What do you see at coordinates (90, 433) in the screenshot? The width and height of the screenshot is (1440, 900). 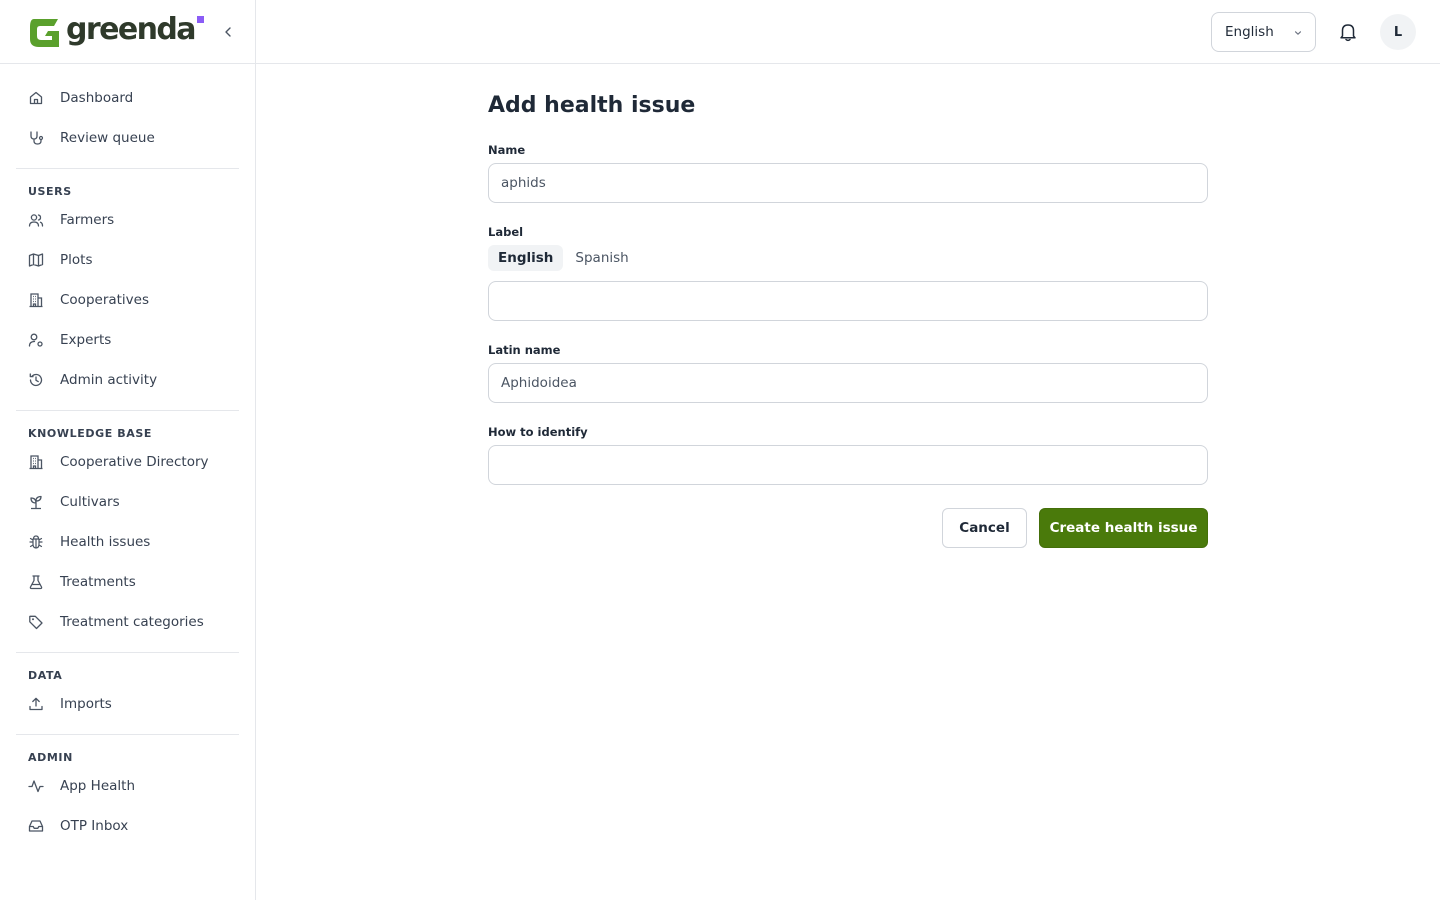 I see `nav-heading-knowledge-base: KNOWLEDGE BASE` at bounding box center [90, 433].